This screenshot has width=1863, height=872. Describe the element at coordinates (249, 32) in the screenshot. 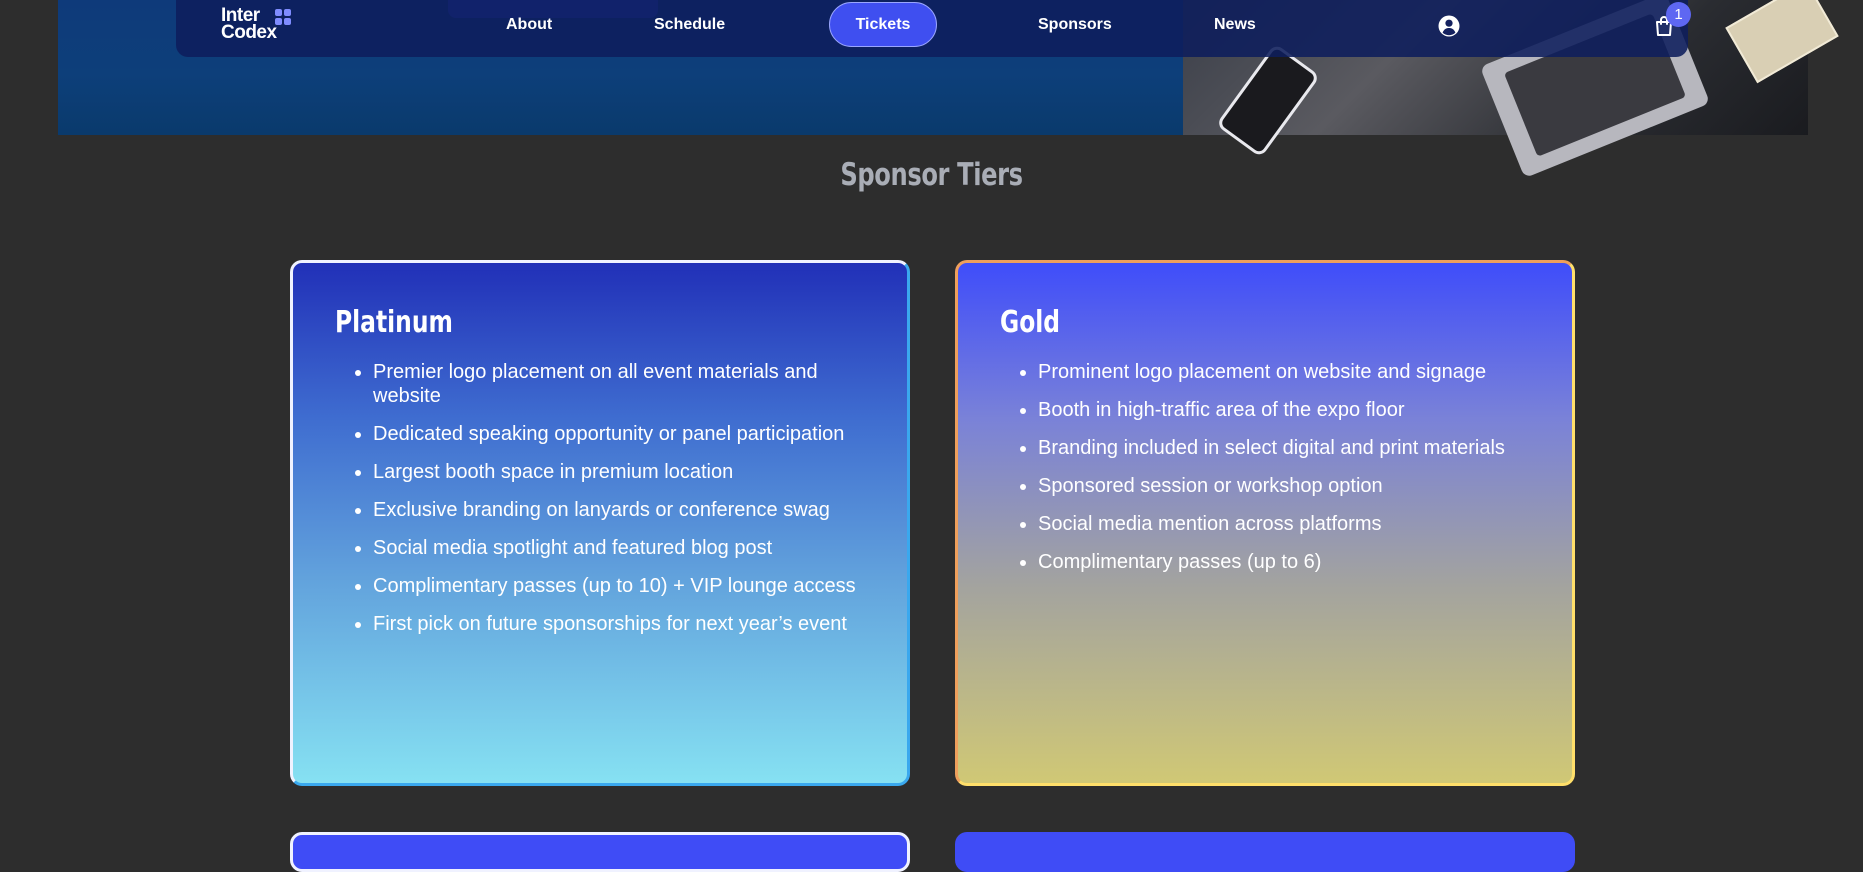

I see `logo-text-line2: Codex` at that location.